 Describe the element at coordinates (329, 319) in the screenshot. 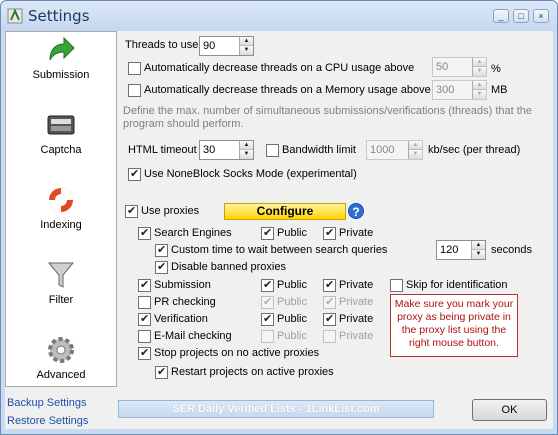

I see `verification-private-checkbox` at that location.